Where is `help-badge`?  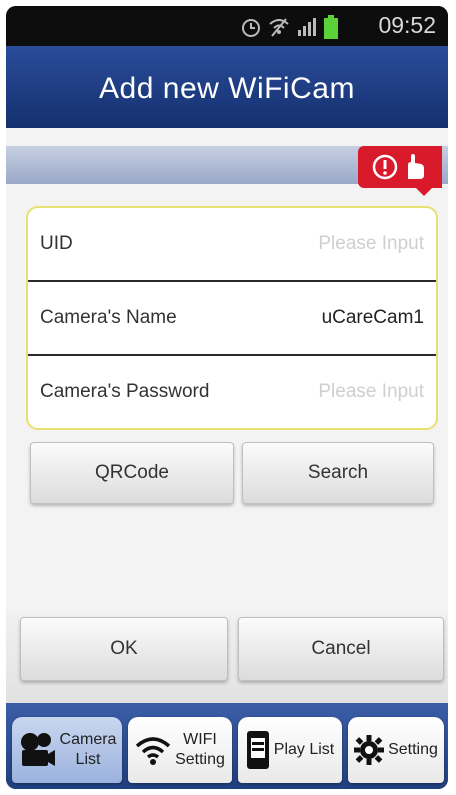 help-badge is located at coordinates (400, 171).